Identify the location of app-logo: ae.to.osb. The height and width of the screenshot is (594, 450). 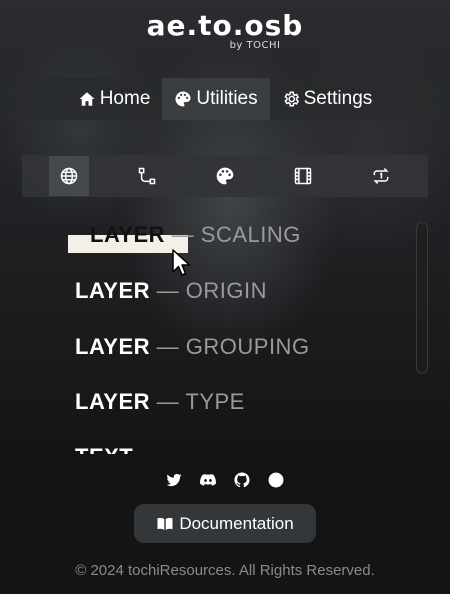
(225, 25).